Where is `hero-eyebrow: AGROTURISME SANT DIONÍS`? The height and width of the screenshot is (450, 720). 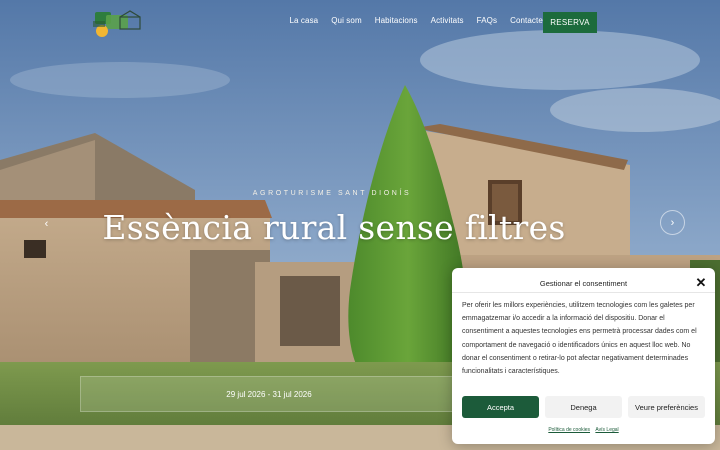
hero-eyebrow: AGROTURISME SANT DIONÍS is located at coordinates (332, 193).